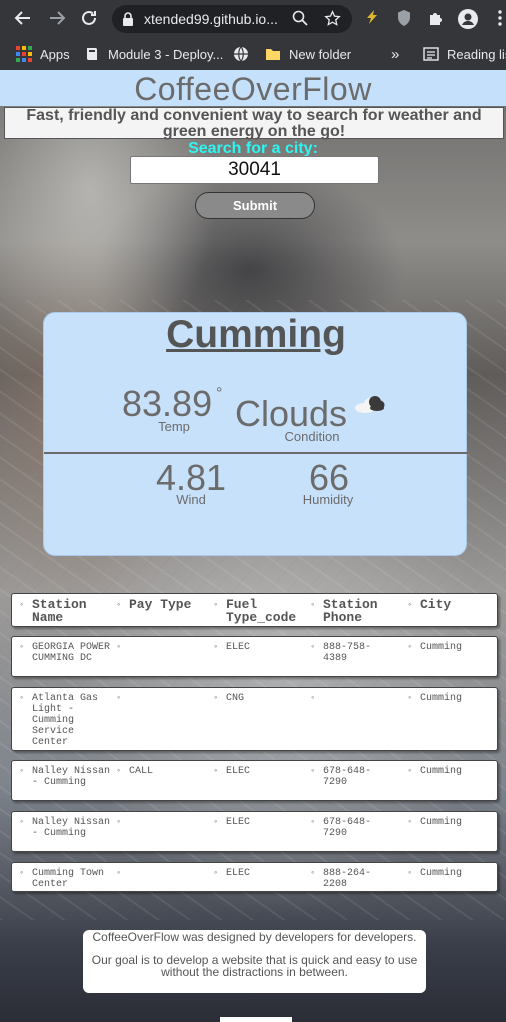 The image size is (506, 1022). I want to click on wind-label: Wind, so click(191, 499).